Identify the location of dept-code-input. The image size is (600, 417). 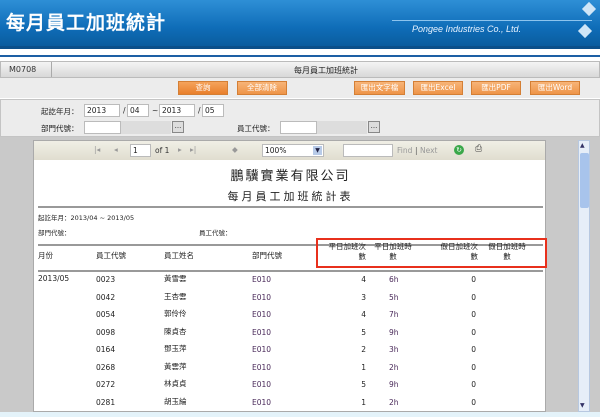
(102, 127).